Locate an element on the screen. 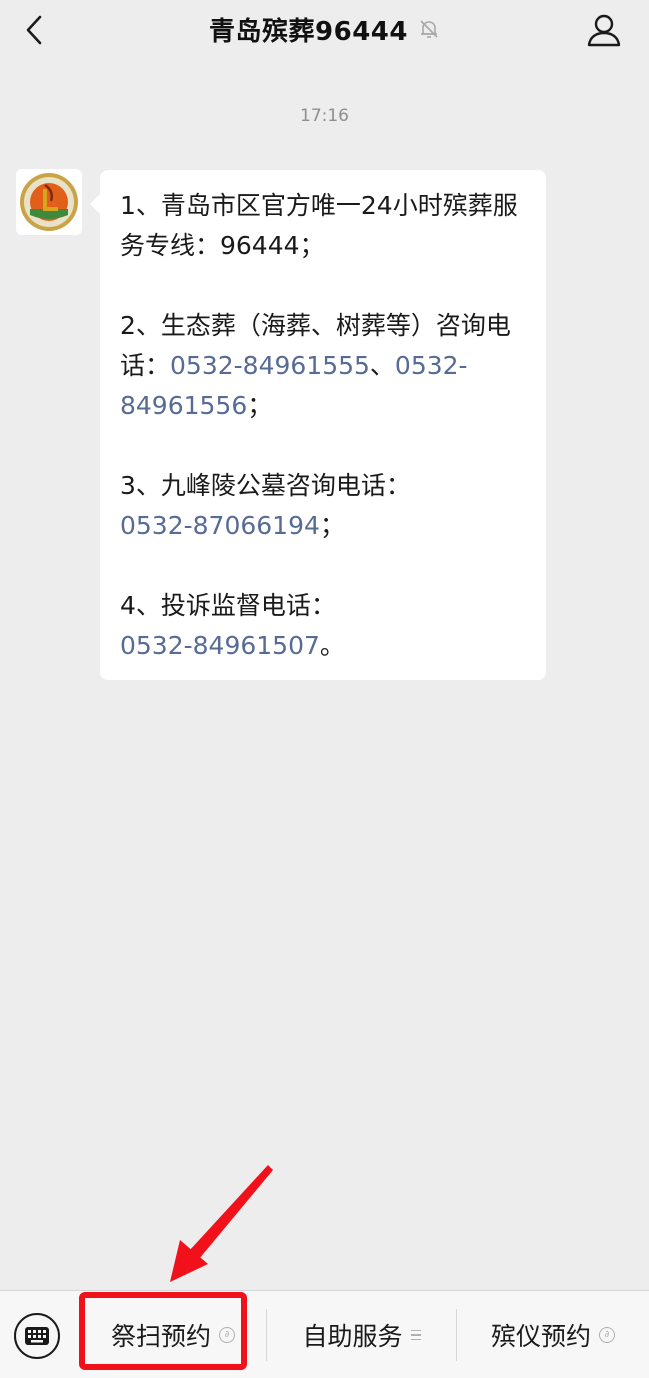 The image size is (649, 1378). keyboard-toggle-button is located at coordinates (37, 1336).